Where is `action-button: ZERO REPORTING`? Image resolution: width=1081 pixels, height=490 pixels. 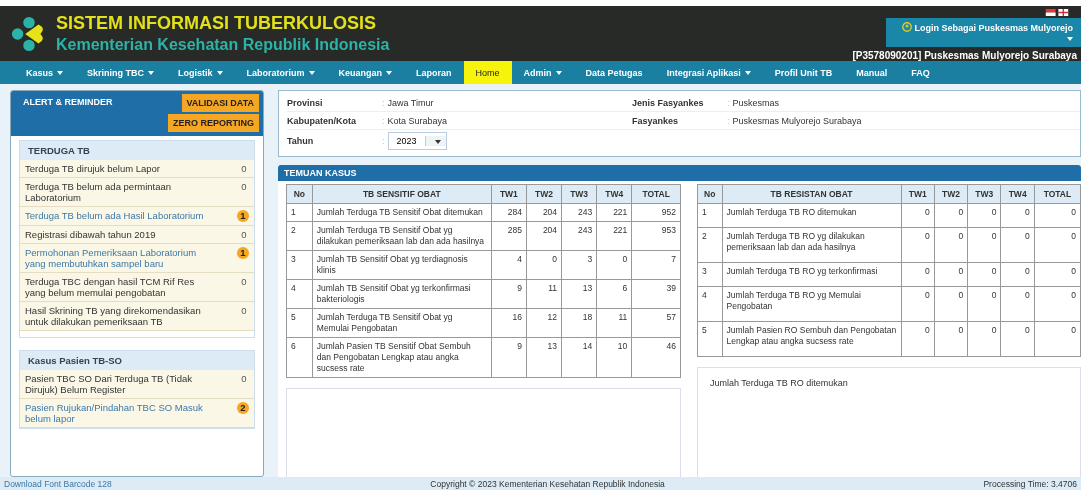 action-button: ZERO REPORTING is located at coordinates (213, 123).